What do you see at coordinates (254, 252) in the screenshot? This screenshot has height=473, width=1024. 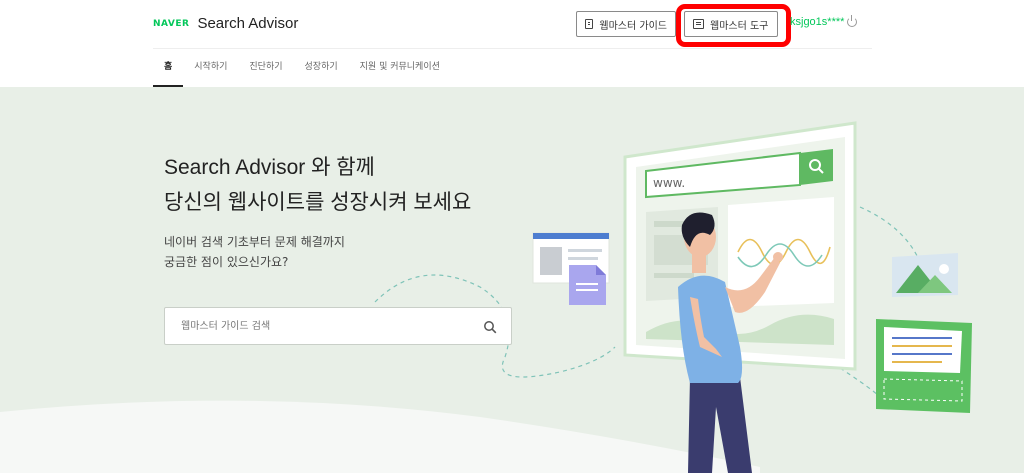 I see `hero-subtitle: 네이버 검색 기초부터 문제 해결까지 궁금한 점이 있으신가요?` at bounding box center [254, 252].